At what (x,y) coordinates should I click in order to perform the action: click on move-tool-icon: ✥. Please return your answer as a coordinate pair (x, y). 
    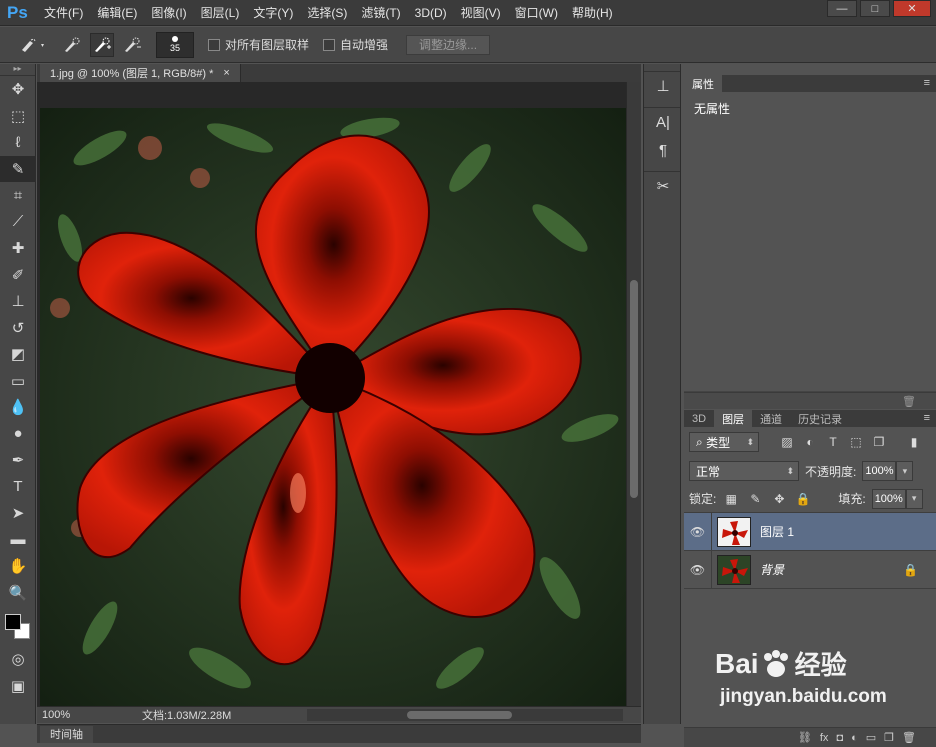
    Looking at the image, I should click on (18, 89).